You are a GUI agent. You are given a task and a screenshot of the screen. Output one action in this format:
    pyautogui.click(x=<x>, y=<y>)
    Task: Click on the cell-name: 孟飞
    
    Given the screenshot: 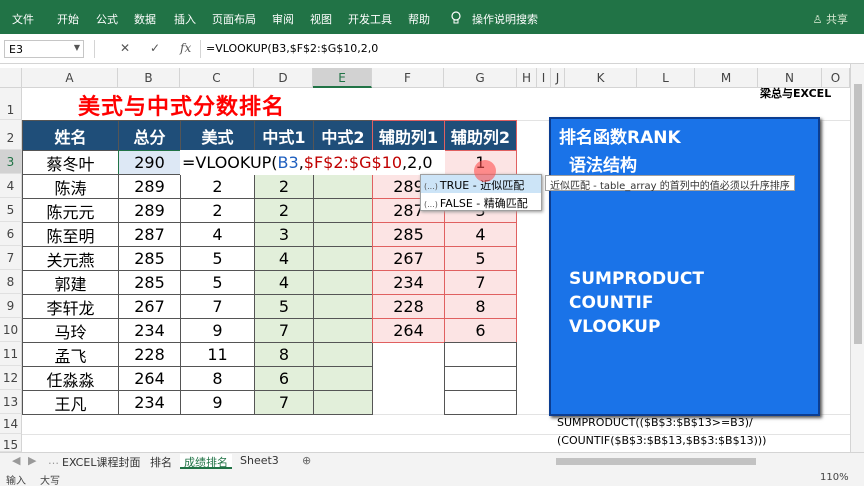 What is the action you would take?
    pyautogui.click(x=70, y=354)
    